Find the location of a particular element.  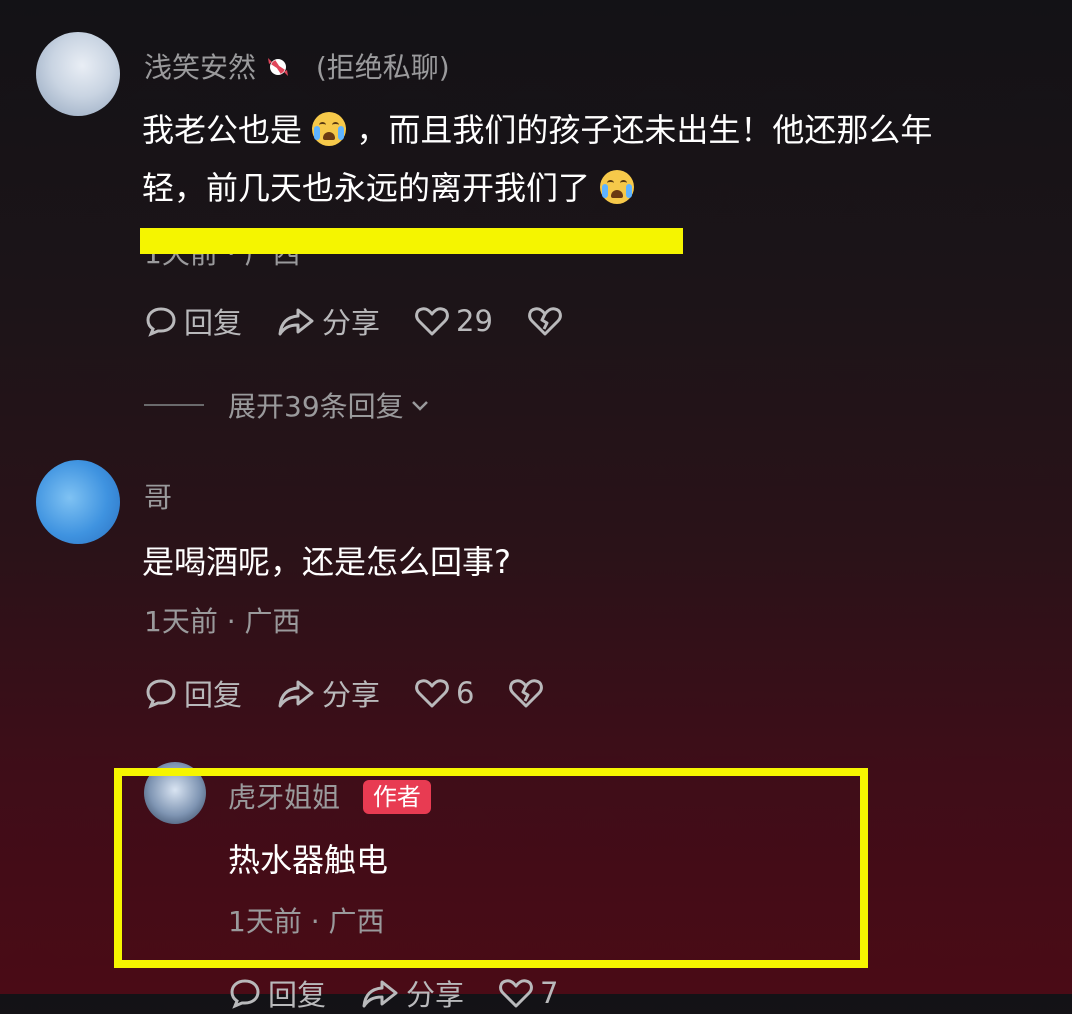

like-count: 29 is located at coordinates (474, 321).